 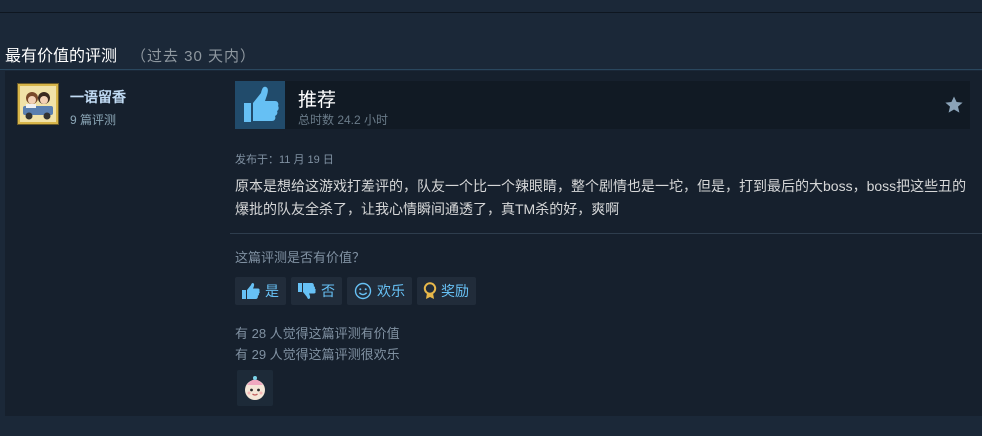 I want to click on vote-funny-label: 欢乐, so click(x=391, y=291).